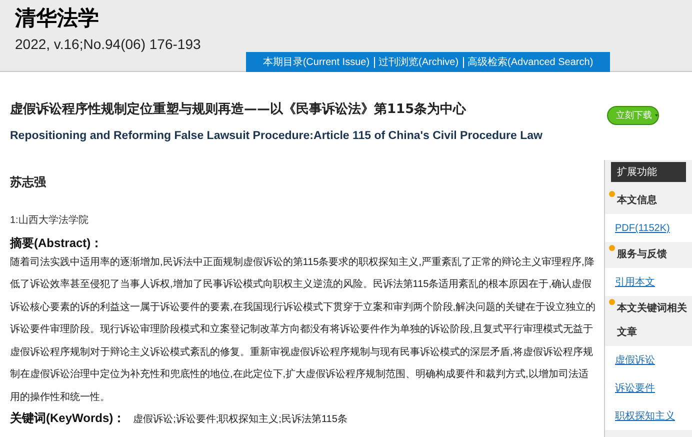 This screenshot has width=692, height=437. Describe the element at coordinates (57, 243) in the screenshot. I see `abstract-label: 摘要(Abstract)：` at that location.